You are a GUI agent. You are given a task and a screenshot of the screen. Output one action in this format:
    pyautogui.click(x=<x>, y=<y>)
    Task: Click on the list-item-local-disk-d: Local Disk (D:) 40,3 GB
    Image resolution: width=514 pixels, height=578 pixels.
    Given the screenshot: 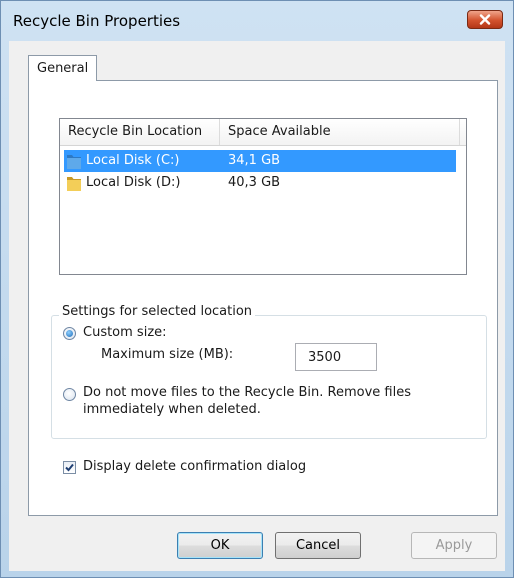 What is the action you would take?
    pyautogui.click(x=260, y=183)
    